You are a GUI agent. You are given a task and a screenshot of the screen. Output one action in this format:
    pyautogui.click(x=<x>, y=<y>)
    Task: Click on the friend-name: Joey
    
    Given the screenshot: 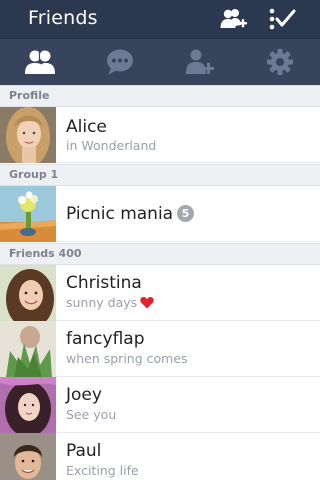 What is the action you would take?
    pyautogui.click(x=84, y=395)
    